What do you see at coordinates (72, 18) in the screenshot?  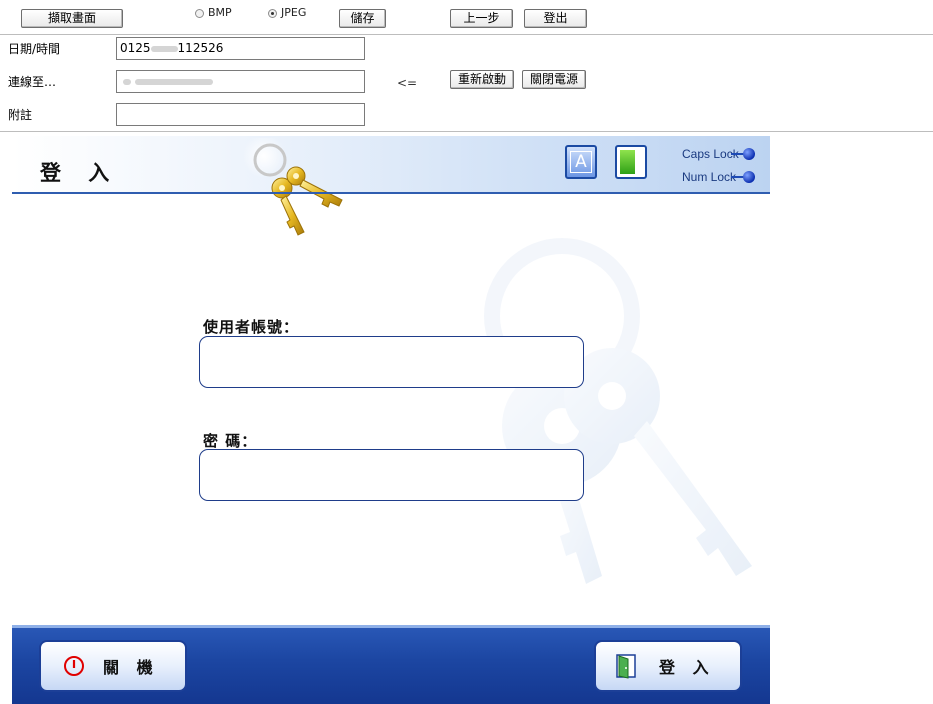 I see `capture-screen-button: 擷取畫面` at bounding box center [72, 18].